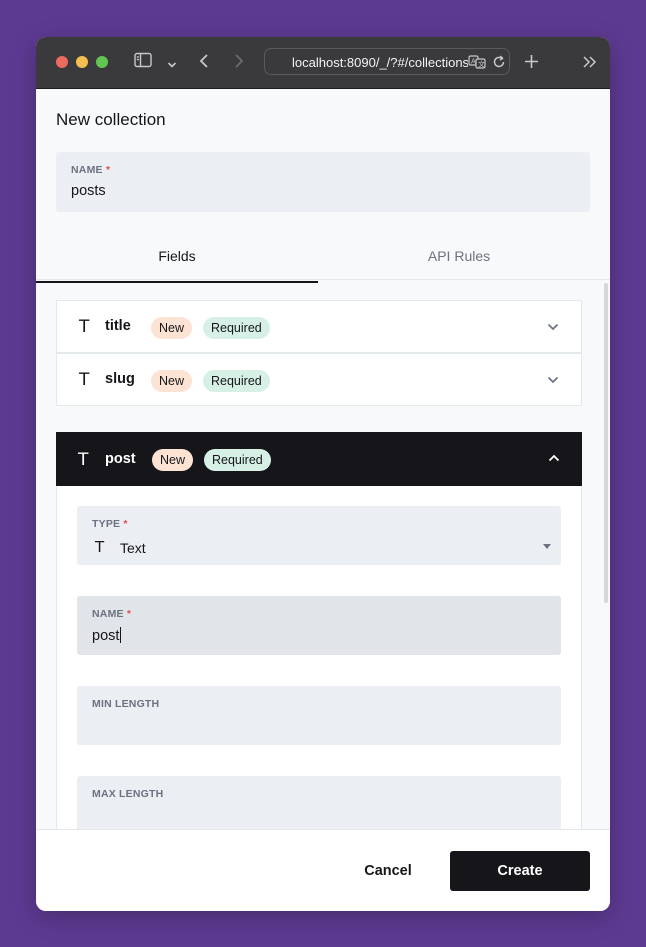  Describe the element at coordinates (459, 253) in the screenshot. I see `tab-api-rules: API Rules` at that location.